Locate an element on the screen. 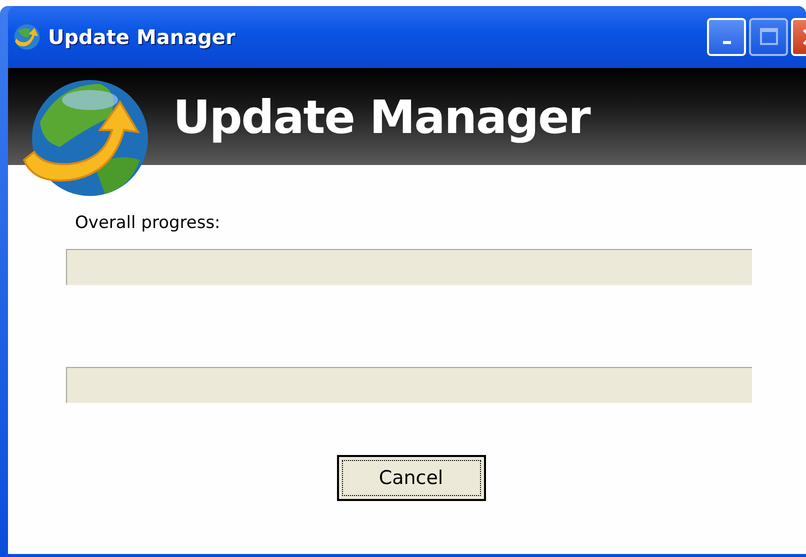 The height and width of the screenshot is (557, 806). cancel-button: Cancel is located at coordinates (411, 478).